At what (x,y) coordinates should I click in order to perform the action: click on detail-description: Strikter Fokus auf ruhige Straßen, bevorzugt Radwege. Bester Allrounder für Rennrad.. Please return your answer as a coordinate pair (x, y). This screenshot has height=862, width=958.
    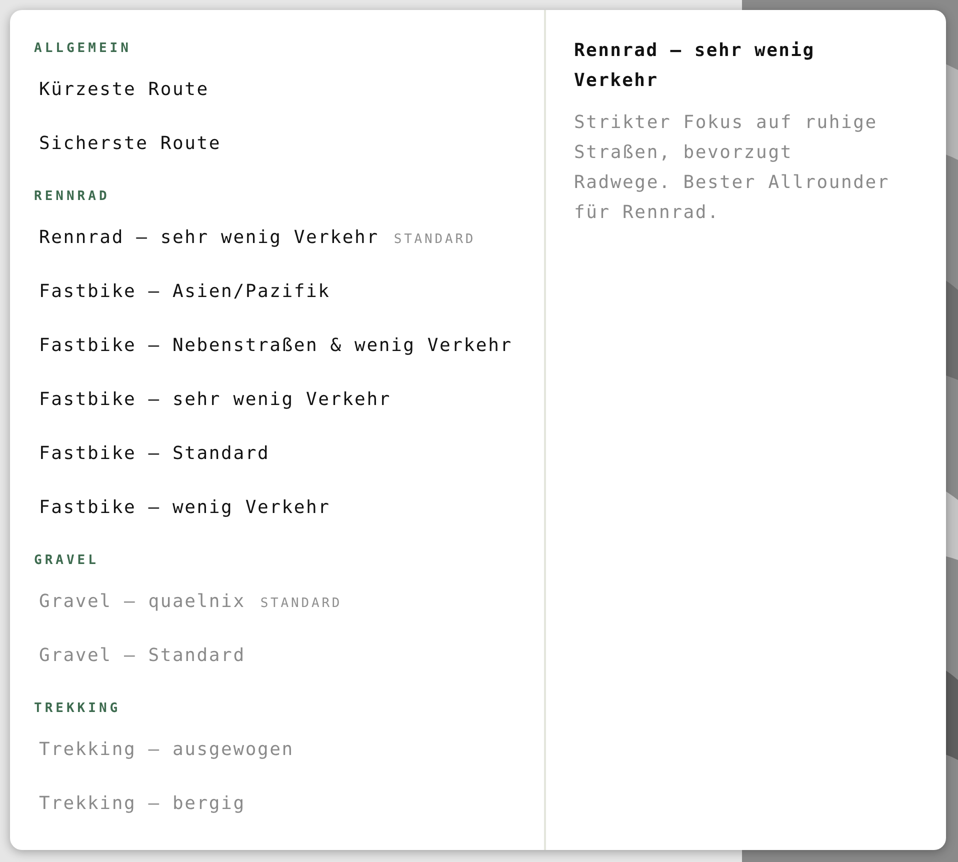
    Looking at the image, I should click on (732, 168).